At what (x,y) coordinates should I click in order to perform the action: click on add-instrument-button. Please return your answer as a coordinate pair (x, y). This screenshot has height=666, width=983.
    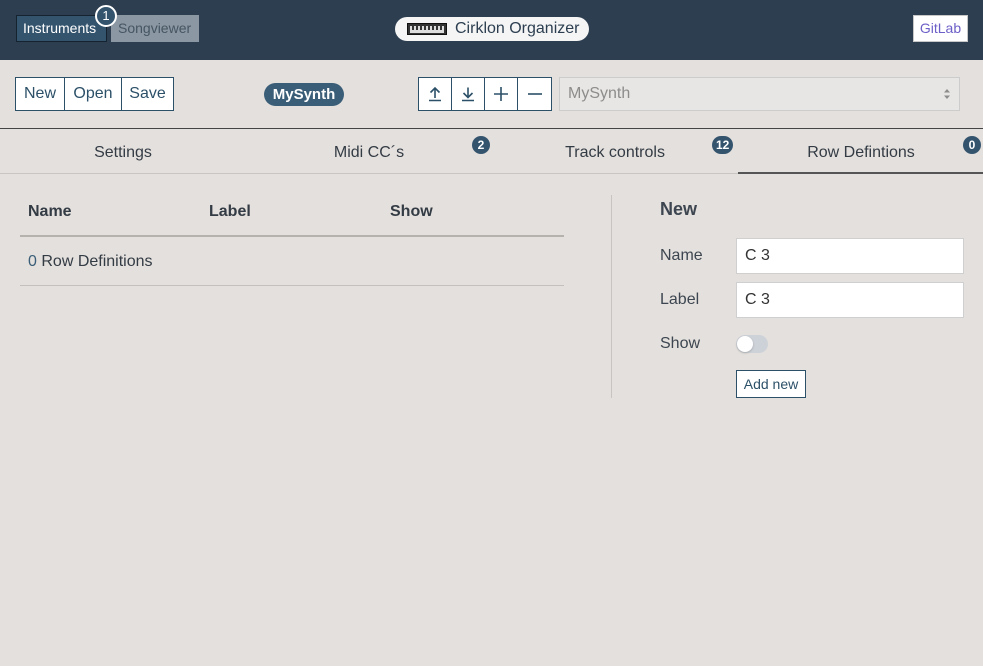
    Looking at the image, I should click on (501, 94).